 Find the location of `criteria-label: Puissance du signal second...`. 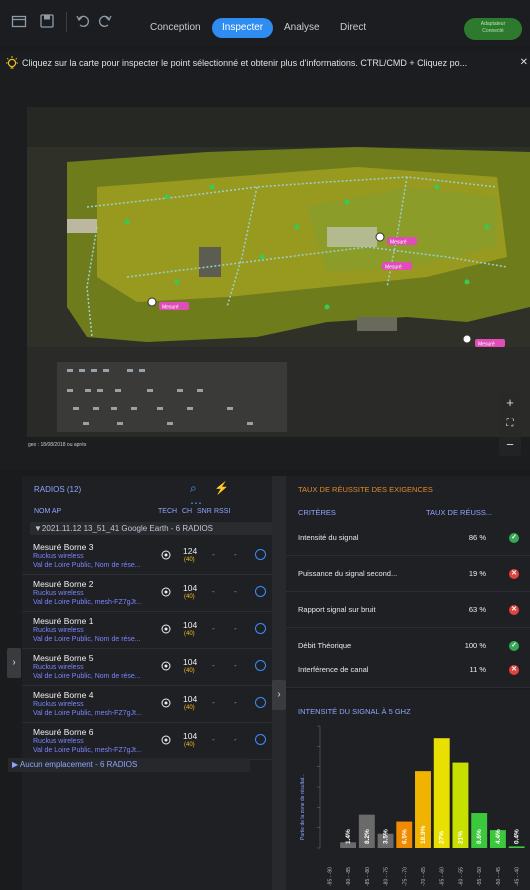

criteria-label: Puissance du signal second... is located at coordinates (348, 573).